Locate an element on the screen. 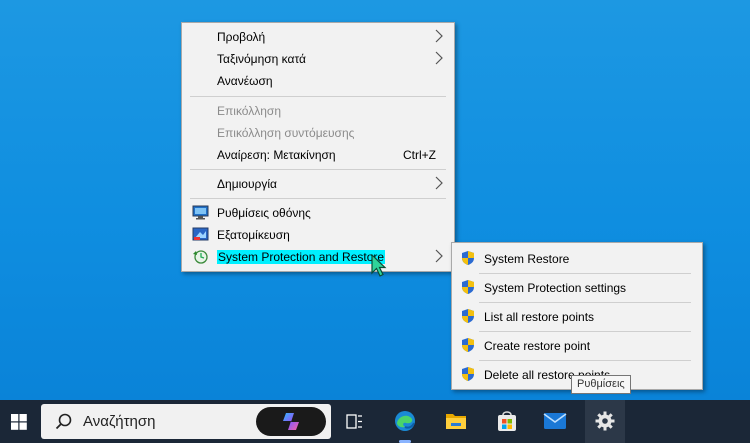  menu-item-label: Ταξινόμηση κατά is located at coordinates (261, 59).